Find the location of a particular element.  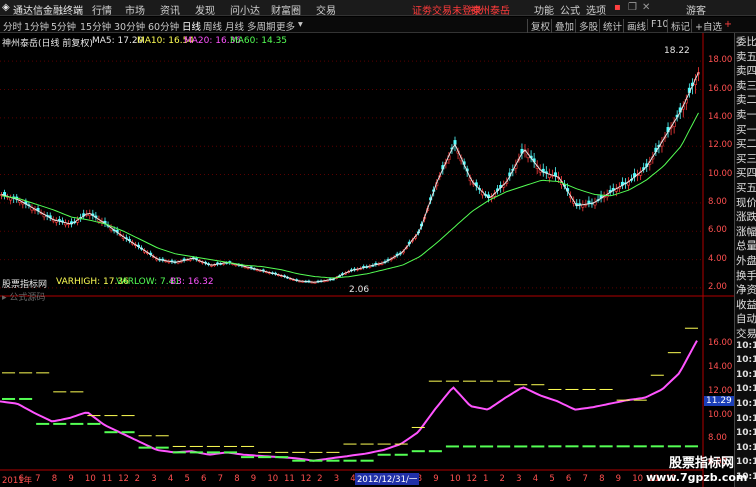

main-y-tick-2: 14.00 is located at coordinates (720, 116).